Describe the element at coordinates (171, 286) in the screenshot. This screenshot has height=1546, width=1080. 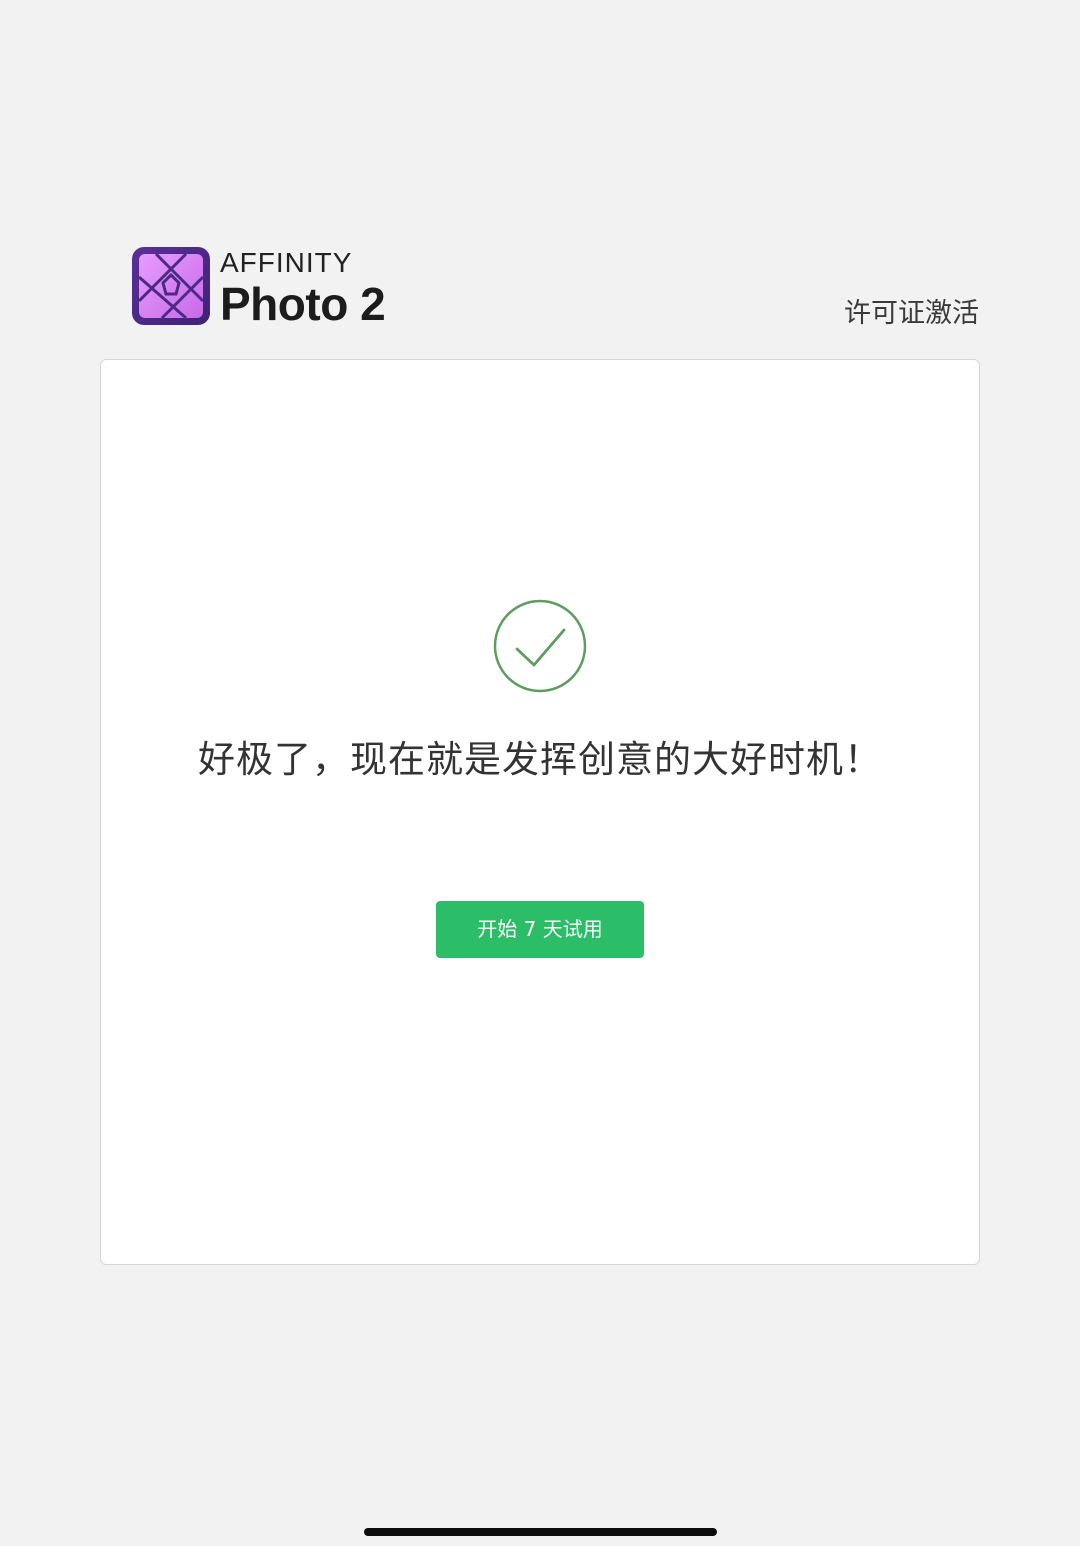
I see `affinity-photo-logo-icon` at that location.